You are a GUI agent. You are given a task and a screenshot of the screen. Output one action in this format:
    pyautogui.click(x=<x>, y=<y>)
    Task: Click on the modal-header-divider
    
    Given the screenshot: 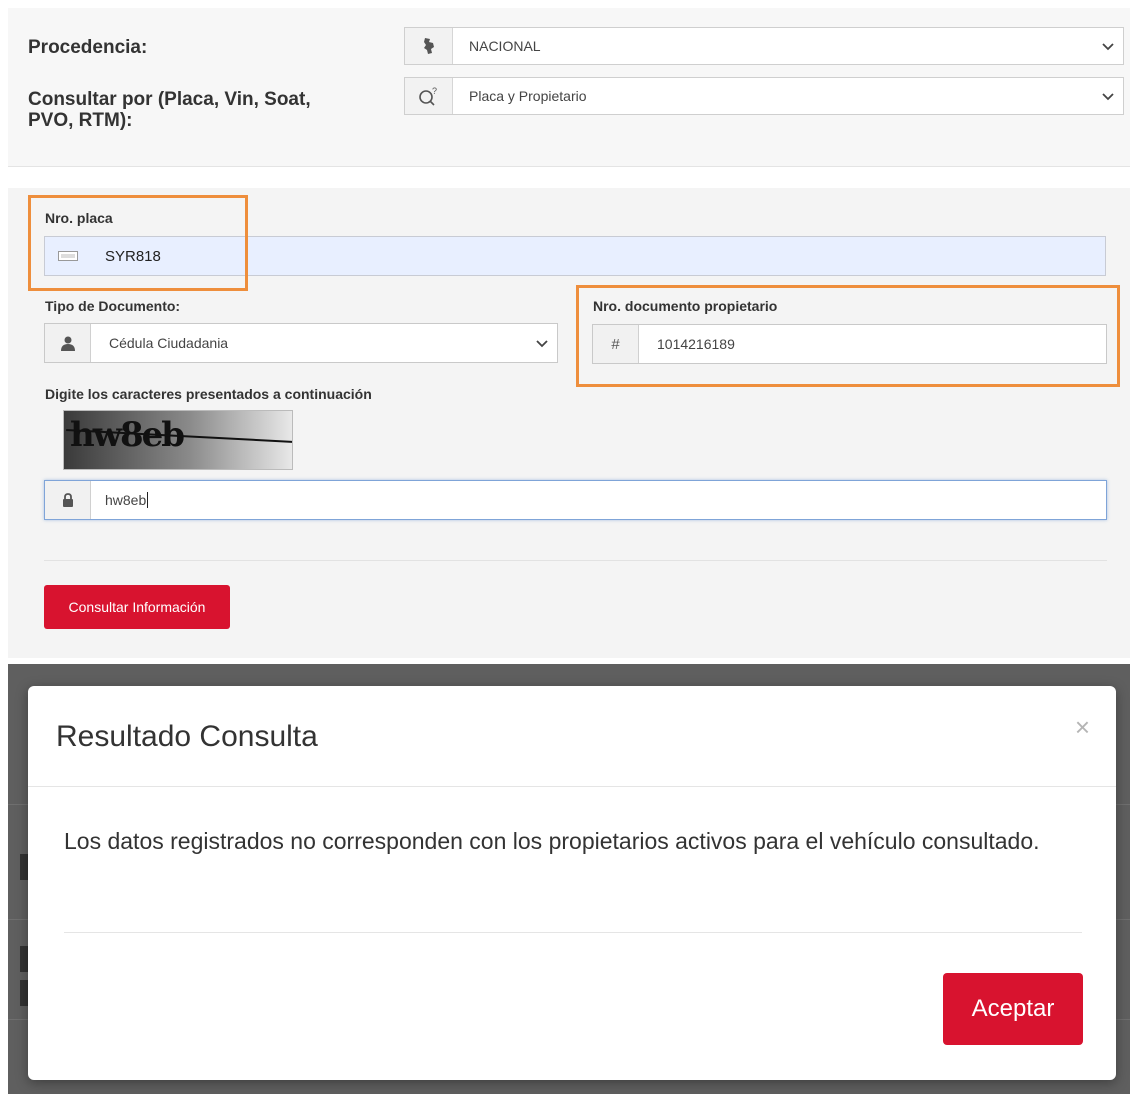 What is the action you would take?
    pyautogui.click(x=572, y=786)
    